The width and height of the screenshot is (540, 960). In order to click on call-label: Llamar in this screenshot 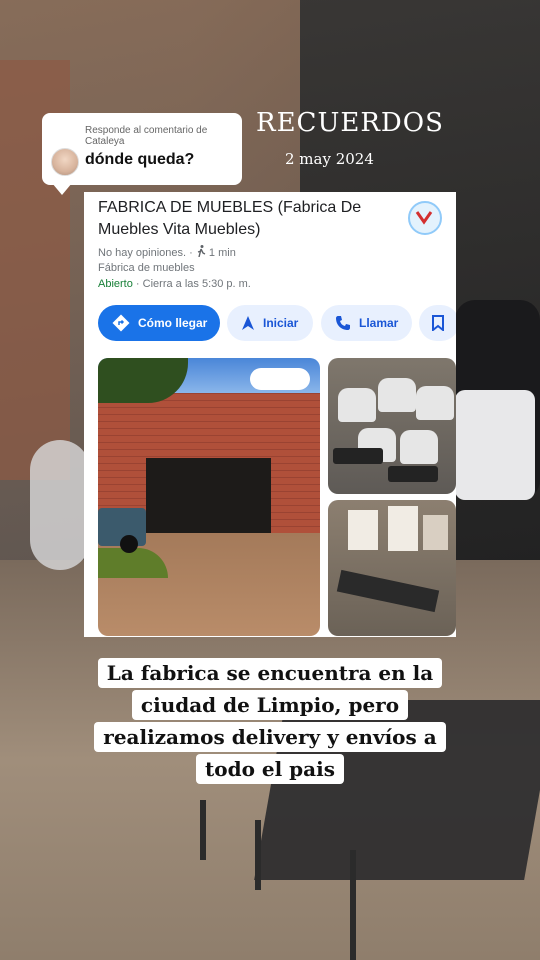, I will do `click(379, 323)`.